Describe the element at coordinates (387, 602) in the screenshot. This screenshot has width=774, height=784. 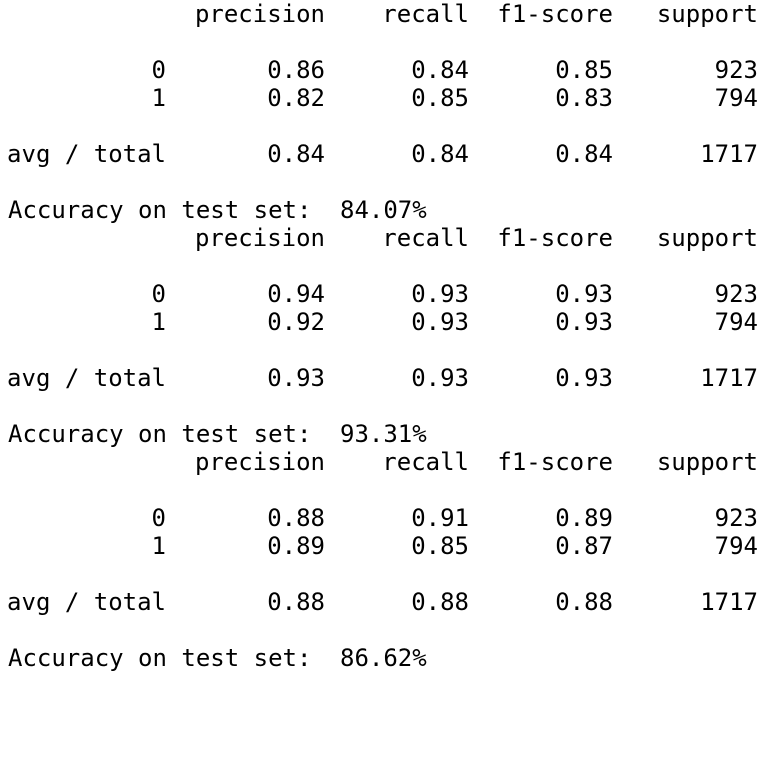
I see `total-row: avg / total 0.88 0.88 0.88 1717` at that location.